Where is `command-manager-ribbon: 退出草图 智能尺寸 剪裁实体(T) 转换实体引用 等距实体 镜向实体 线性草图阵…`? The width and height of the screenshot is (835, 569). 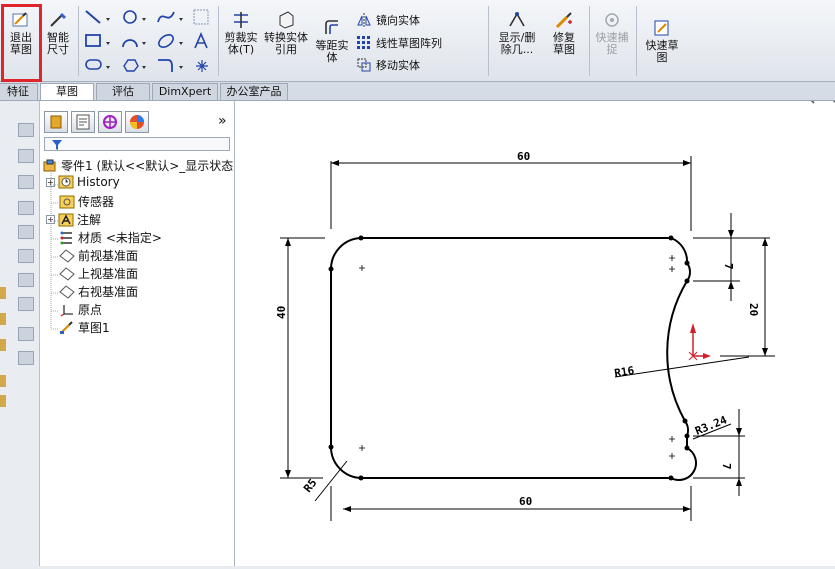
command-manager-ribbon: 退出草图 智能尺寸 剪裁实体(T) 转换实体引用 等距实体 镜向实体 线性草图阵… is located at coordinates (417, 41).